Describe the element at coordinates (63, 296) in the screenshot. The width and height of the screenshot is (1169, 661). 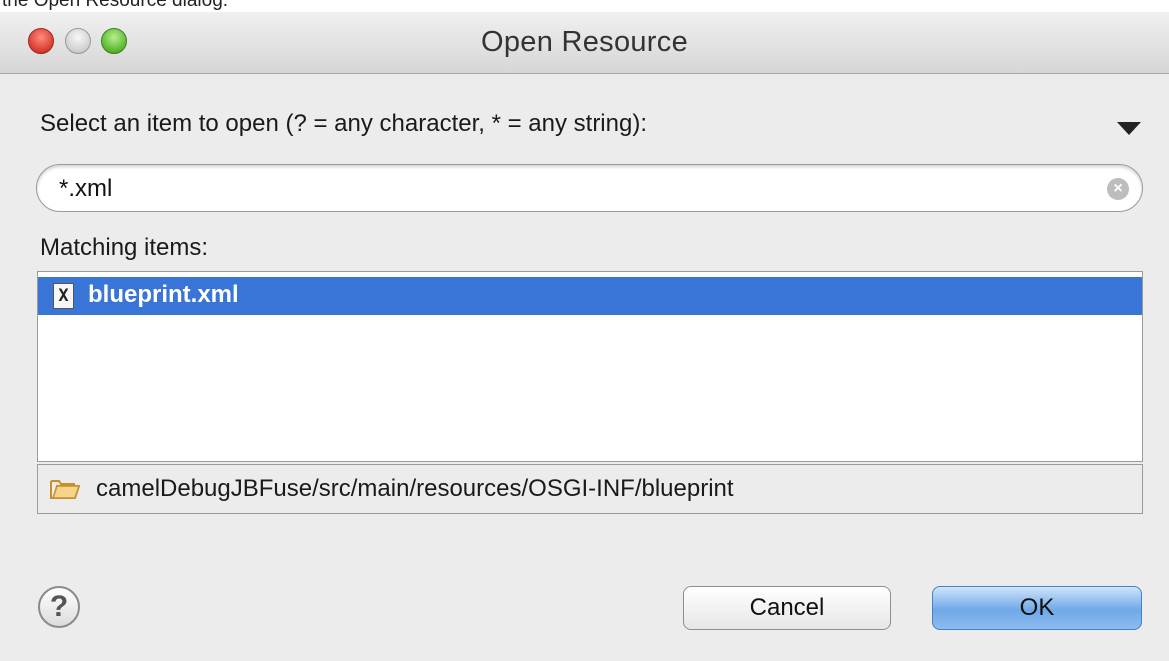
I see `xml-file-icon: X` at that location.